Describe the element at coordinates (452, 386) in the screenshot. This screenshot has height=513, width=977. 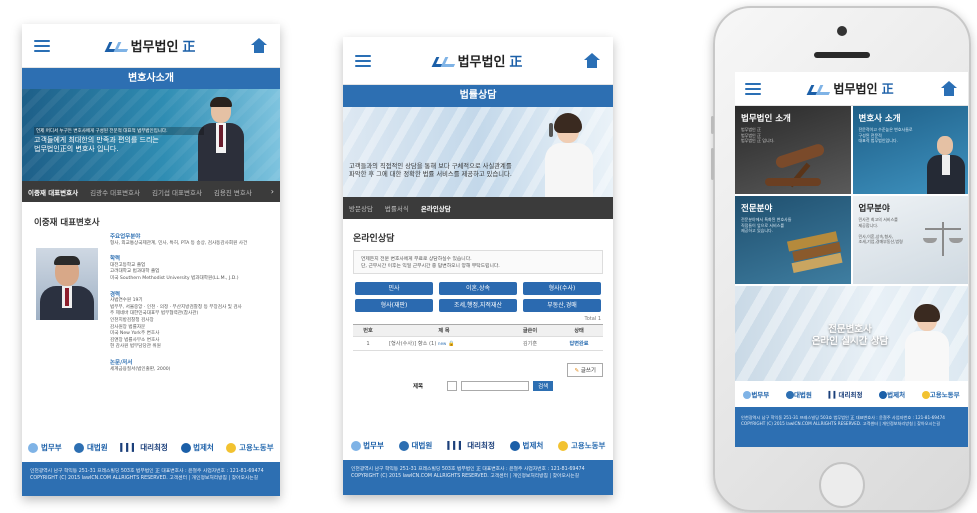
I see `search-select` at that location.